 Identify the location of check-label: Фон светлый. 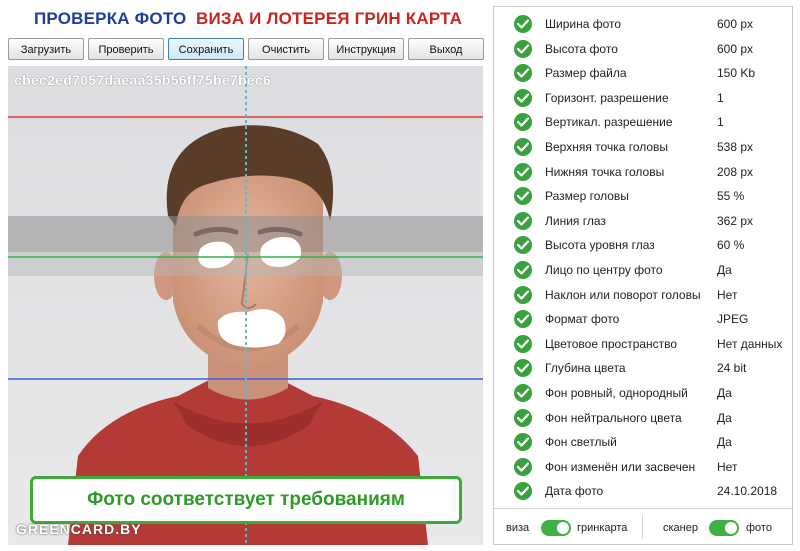
(581, 442).